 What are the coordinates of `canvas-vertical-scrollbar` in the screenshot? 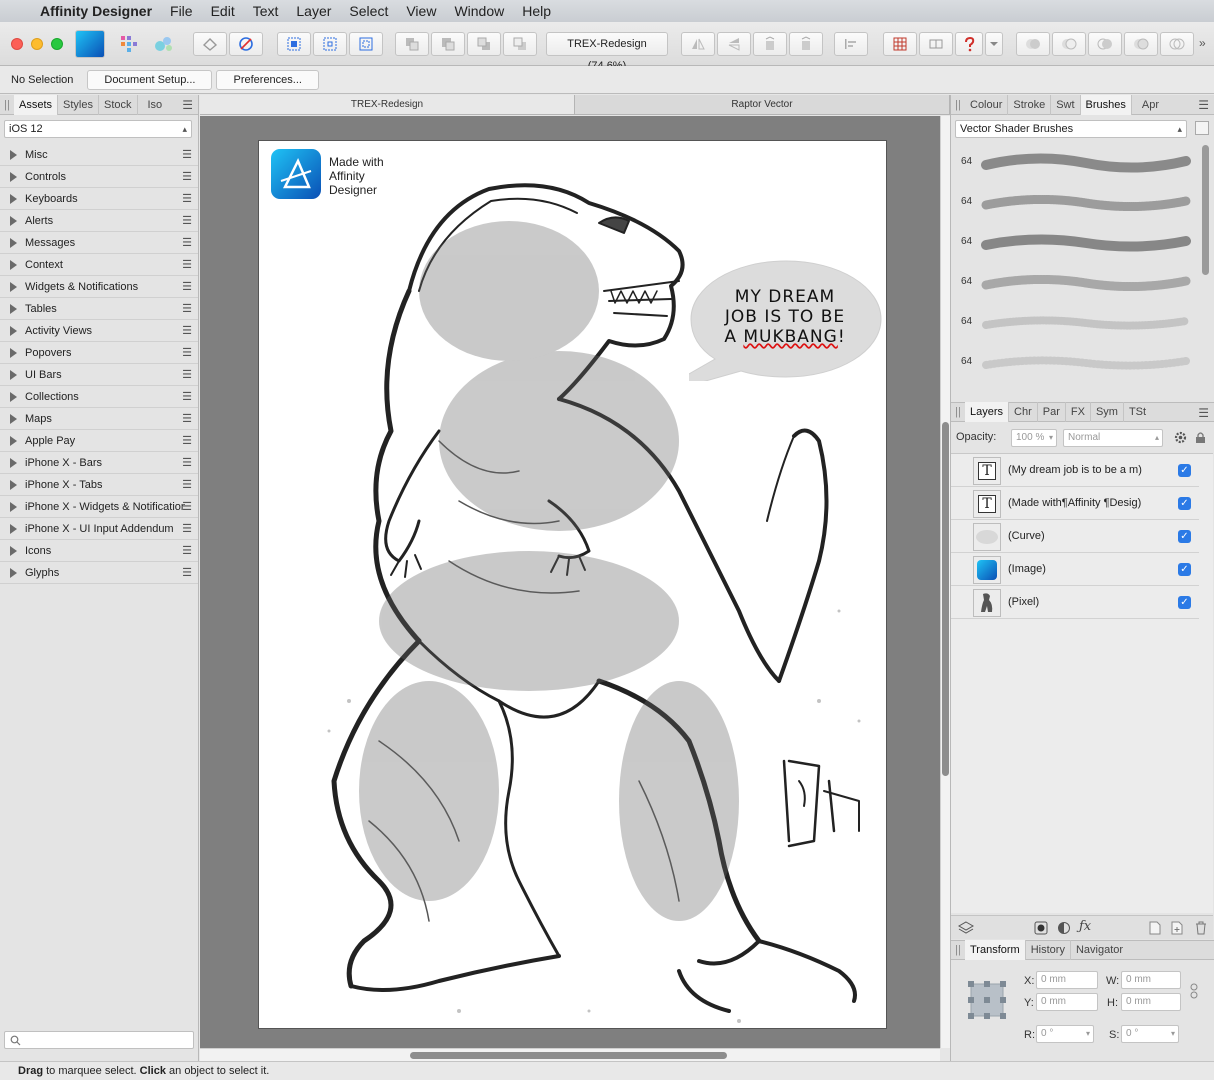 It's located at (945, 582).